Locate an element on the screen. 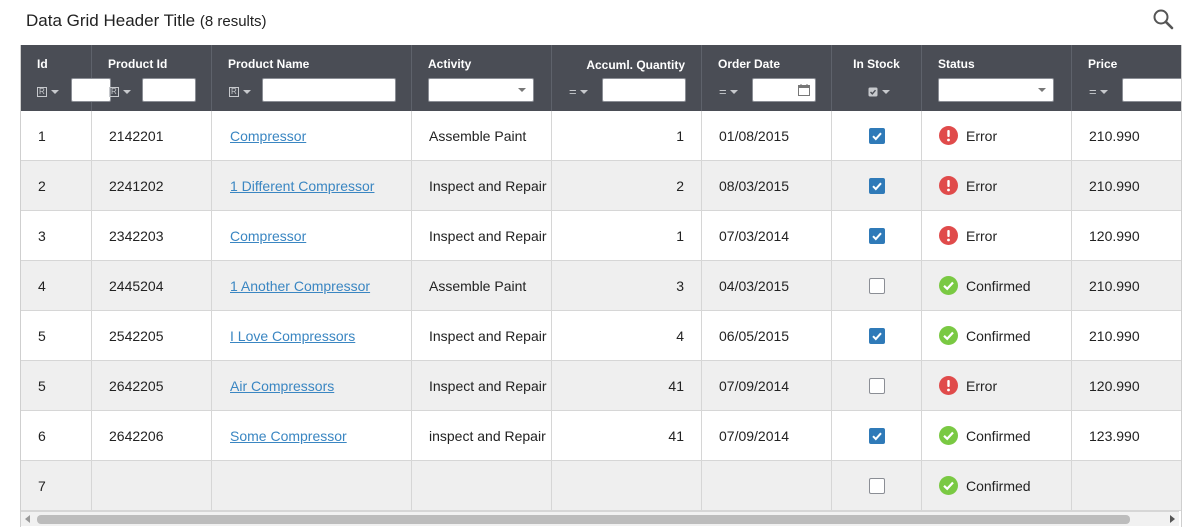 The width and height of the screenshot is (1200, 527). cell-text: 41 is located at coordinates (676, 435).